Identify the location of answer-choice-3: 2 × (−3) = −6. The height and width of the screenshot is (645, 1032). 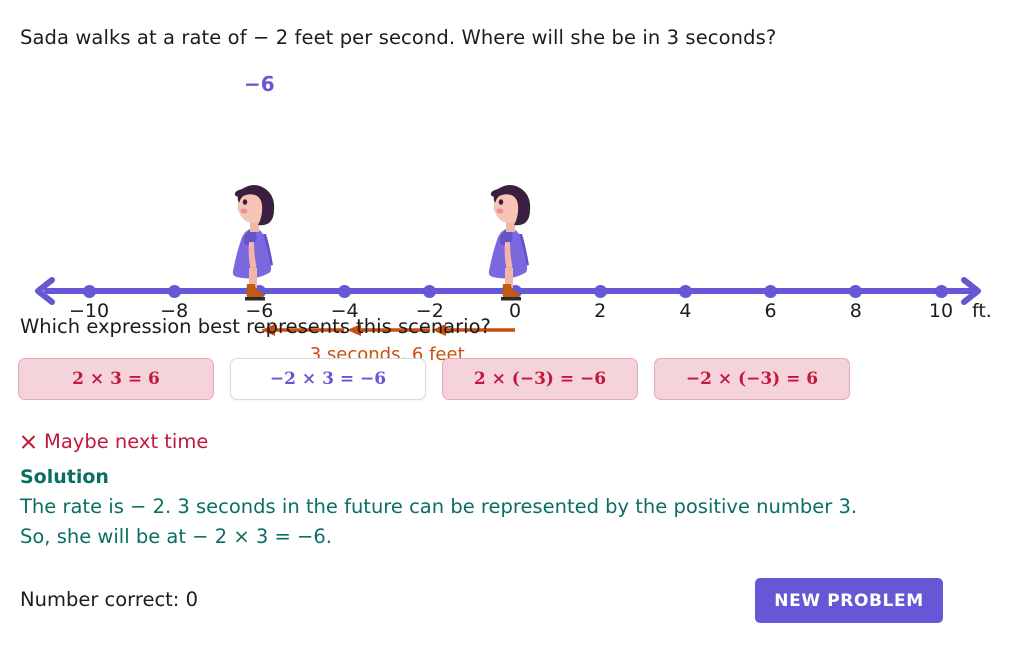
(540, 379).